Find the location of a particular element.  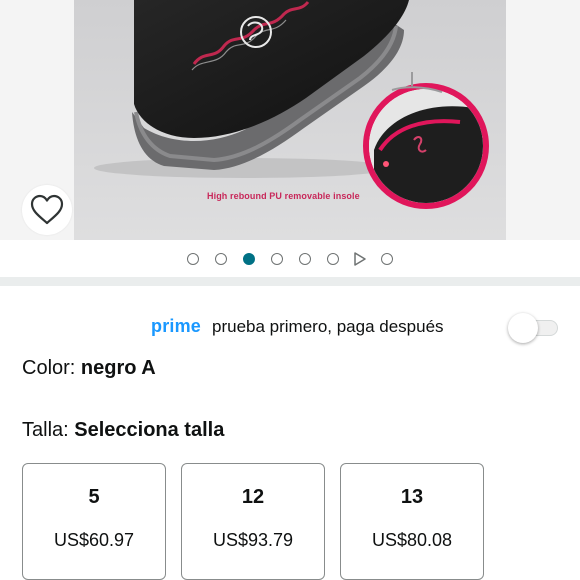

heart-icon is located at coordinates (47, 209).